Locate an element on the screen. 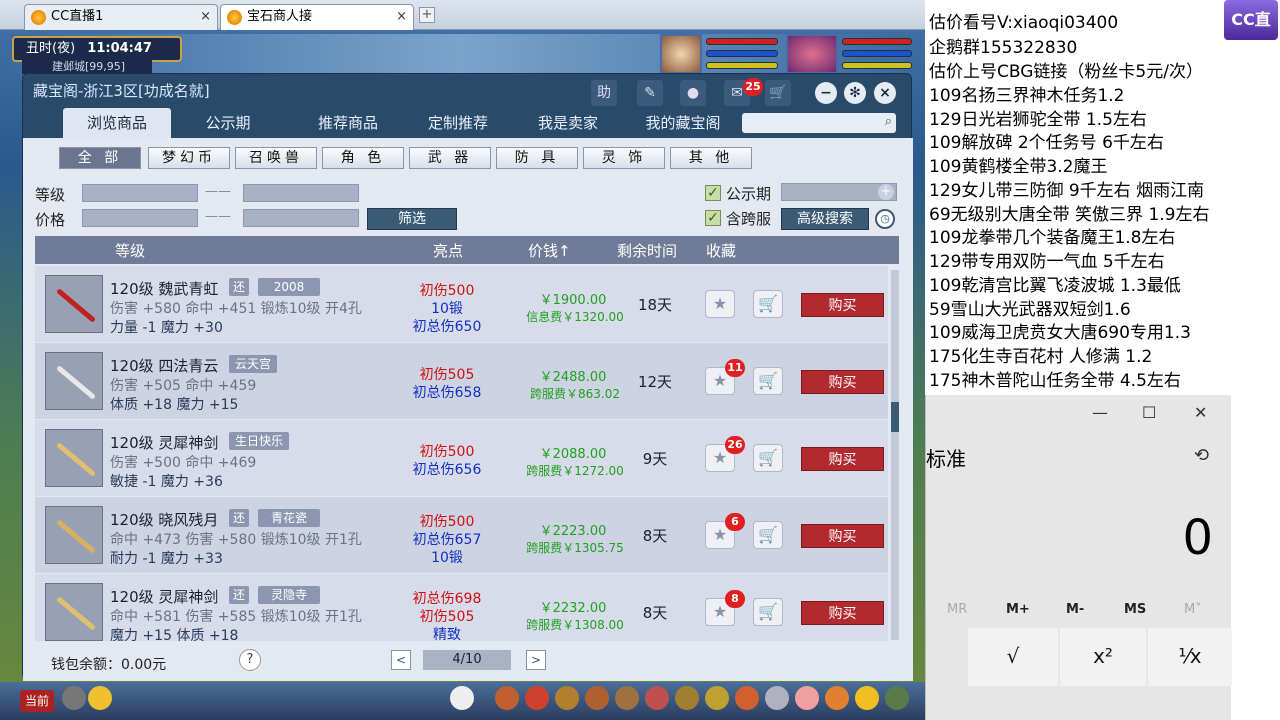 The image size is (1280, 720). trade-icon is located at coordinates (597, 698).